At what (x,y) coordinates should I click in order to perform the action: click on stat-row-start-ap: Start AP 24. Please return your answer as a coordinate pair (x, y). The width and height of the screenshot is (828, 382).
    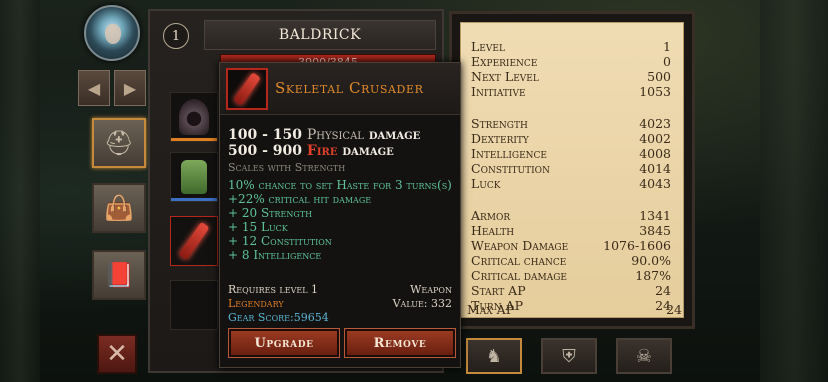
    Looking at the image, I should click on (571, 290).